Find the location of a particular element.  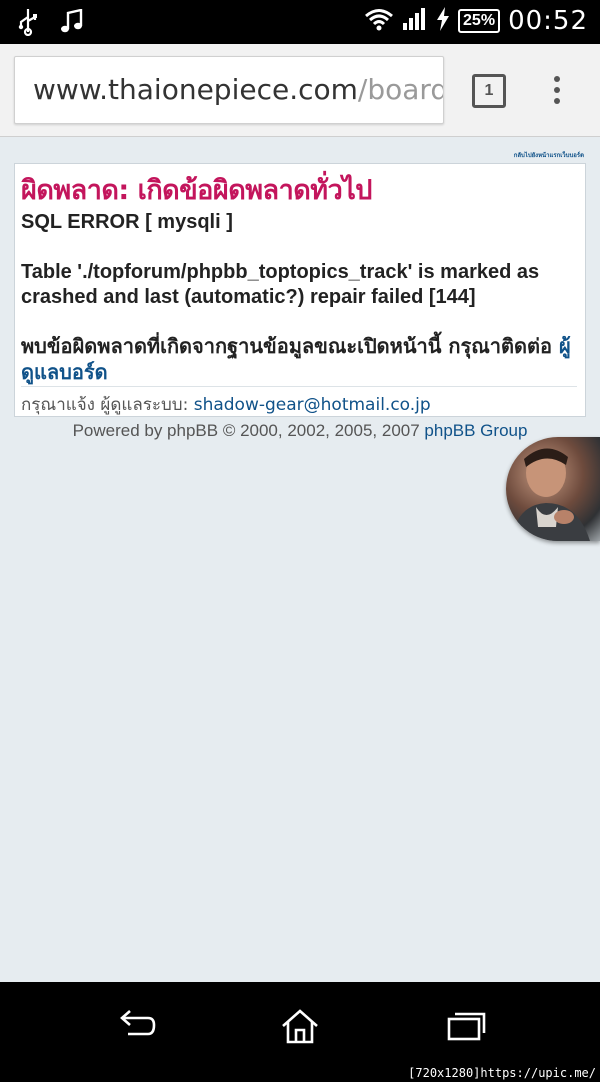

battery-icon: 25% is located at coordinates (479, 21).